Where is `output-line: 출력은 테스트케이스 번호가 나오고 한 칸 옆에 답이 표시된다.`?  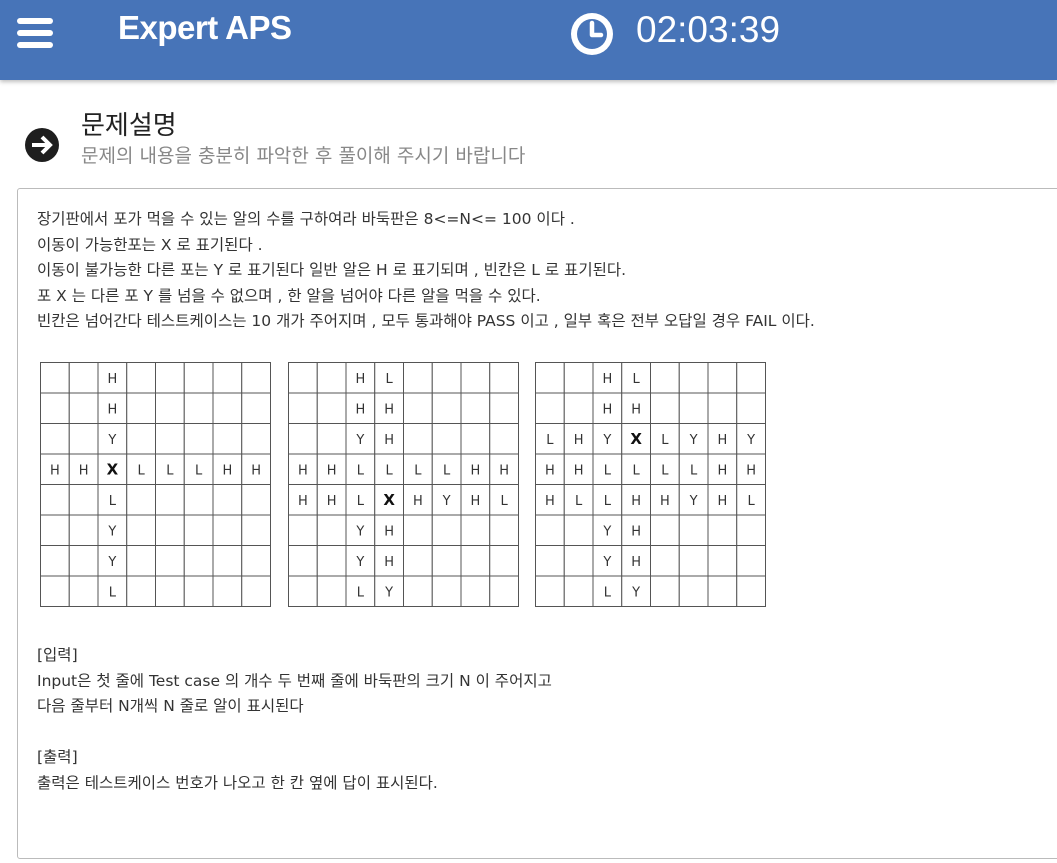 output-line: 출력은 테스트케이스 번호가 나오고 한 칸 옆에 답이 표시된다. is located at coordinates (237, 782).